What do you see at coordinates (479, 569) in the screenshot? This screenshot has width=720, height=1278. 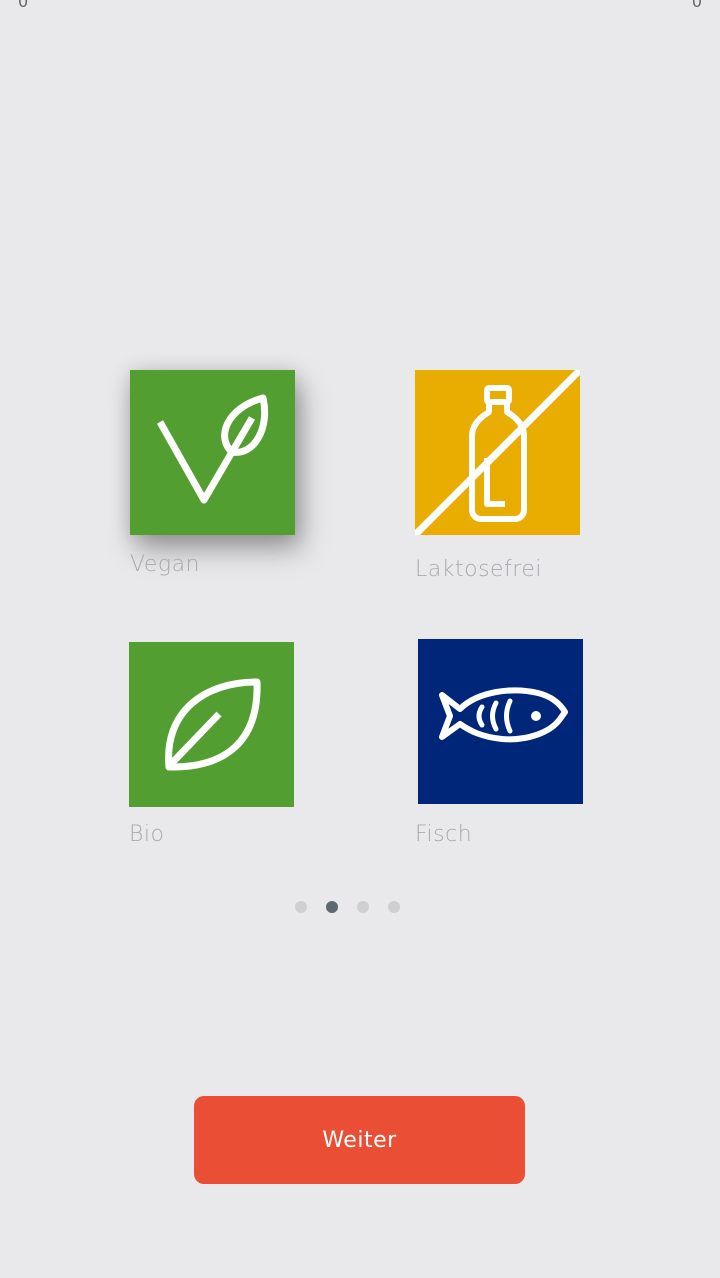 I see `option-laktosefrei-label: Laktosefrei` at bounding box center [479, 569].